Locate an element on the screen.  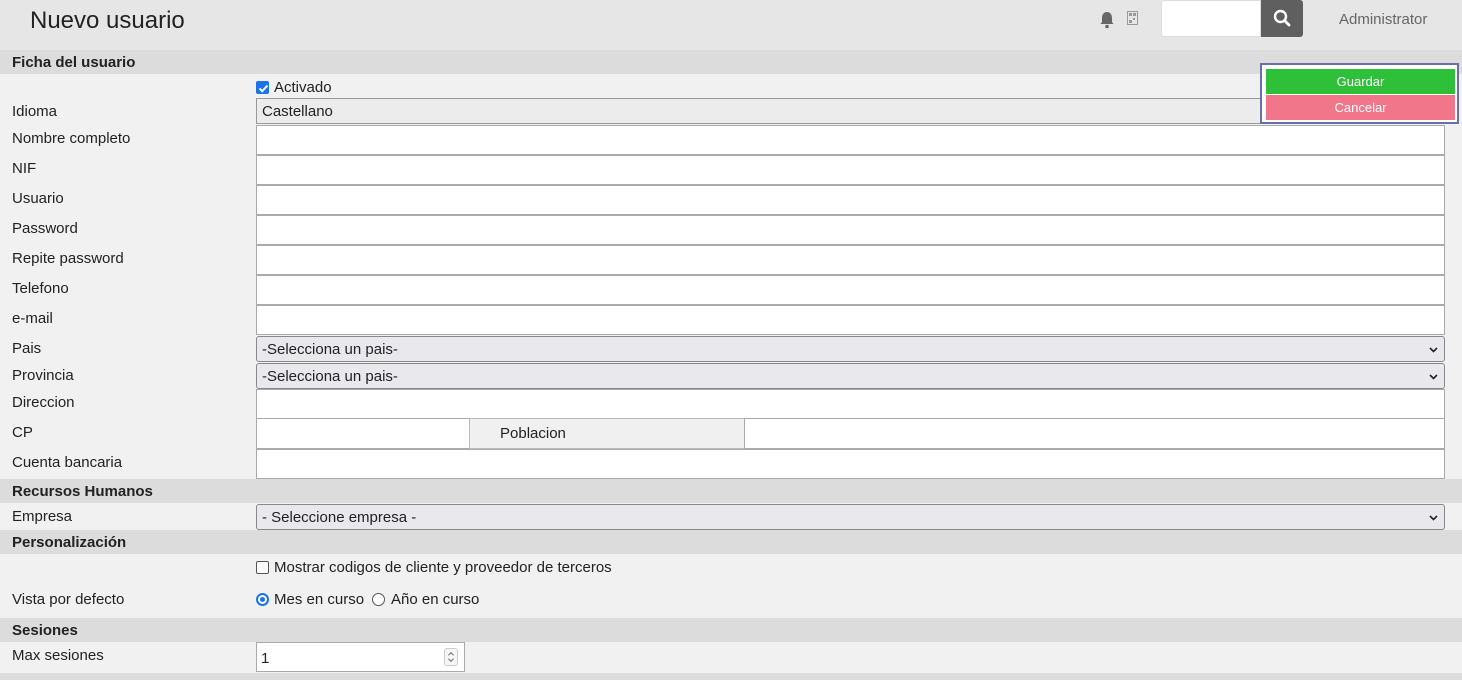
telefono-label: Telefono is located at coordinates (40, 288).